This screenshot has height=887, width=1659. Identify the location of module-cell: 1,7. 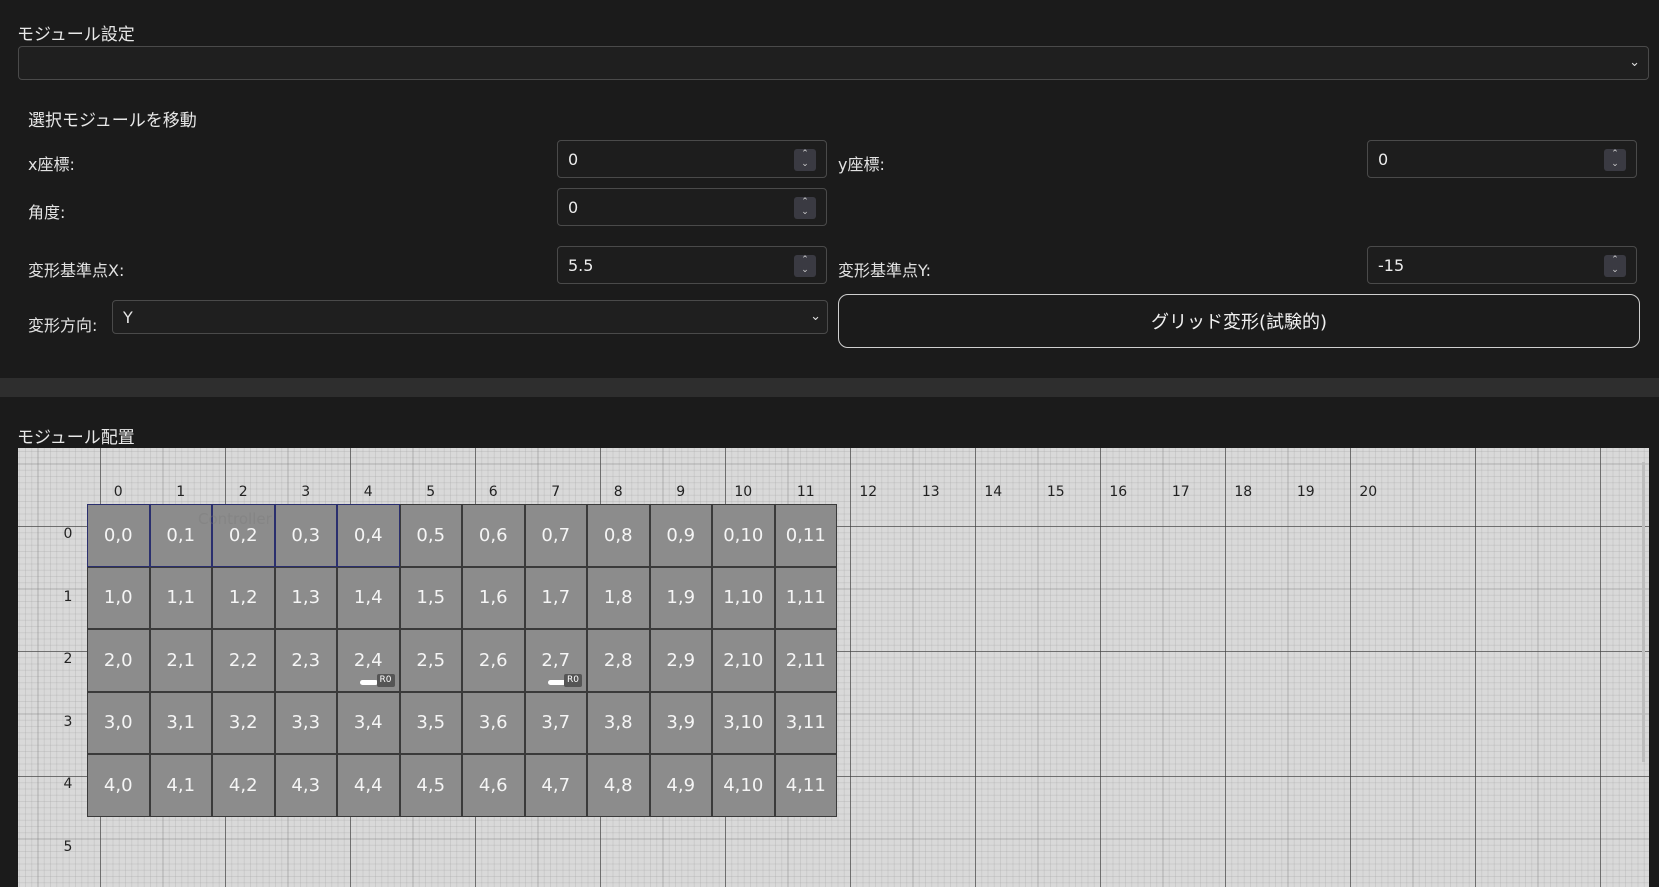
(555, 597).